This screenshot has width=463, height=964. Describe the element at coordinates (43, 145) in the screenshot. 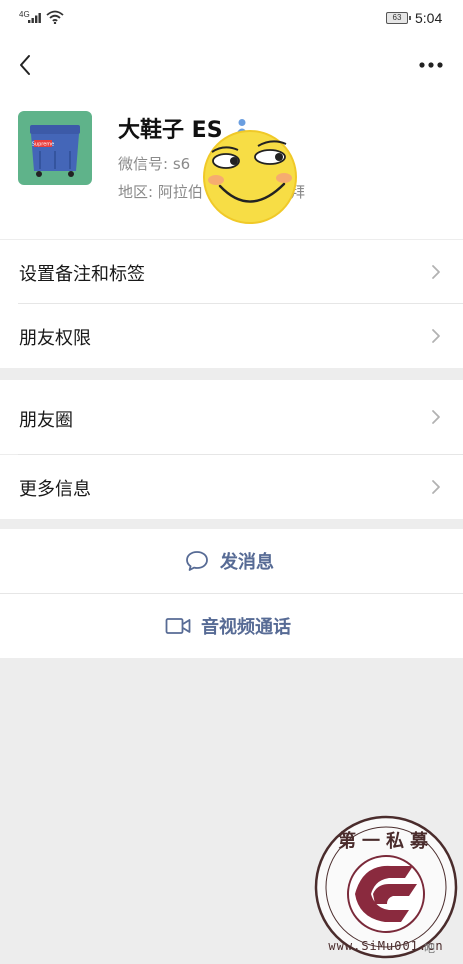

I see `svg-text: Supreme` at that location.